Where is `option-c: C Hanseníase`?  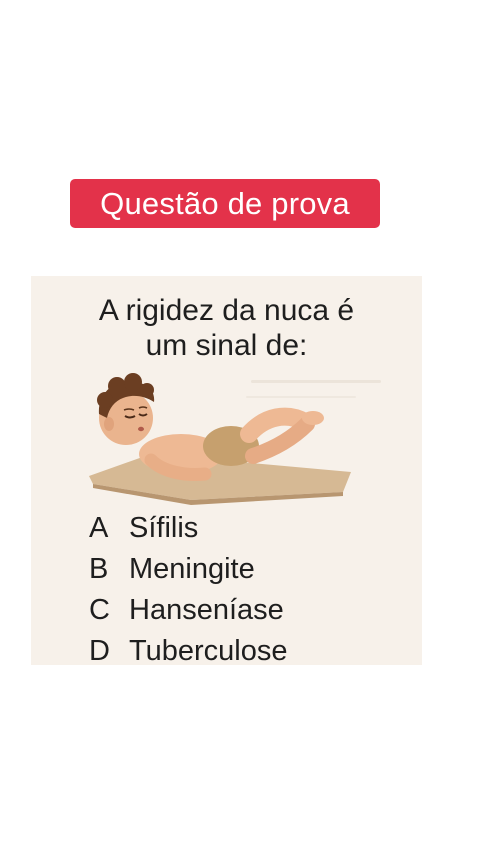
option-c: C Hanseníase is located at coordinates (249, 610).